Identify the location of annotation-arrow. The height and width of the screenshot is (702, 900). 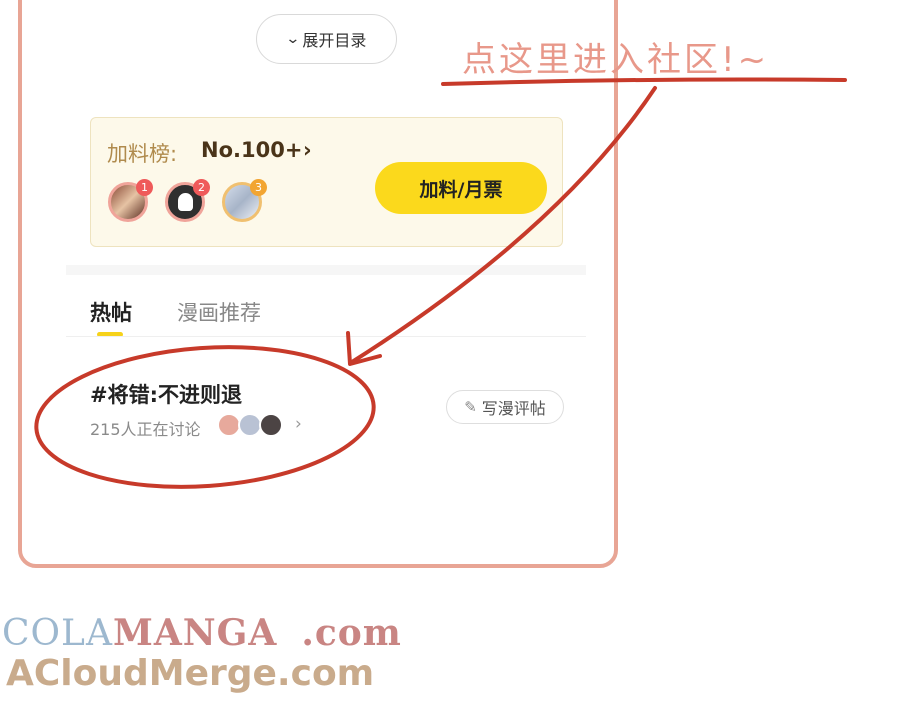
(503, 225).